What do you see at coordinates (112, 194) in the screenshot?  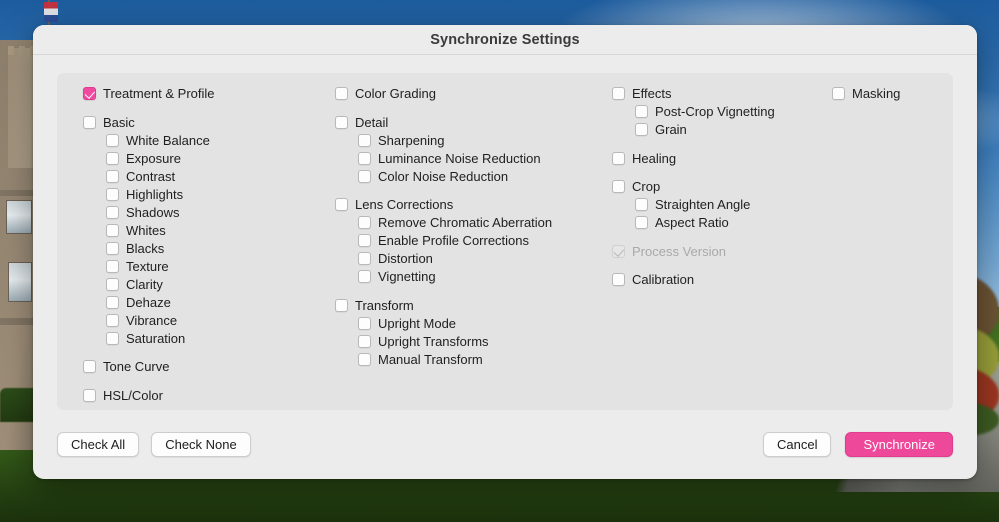 I see `checkbox-highlights-icon` at bounding box center [112, 194].